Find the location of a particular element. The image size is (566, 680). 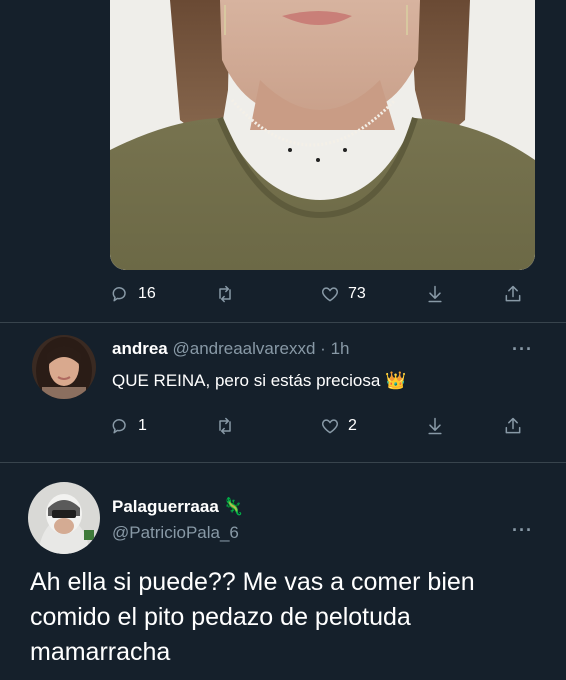

author-name: Palaguerraaa 🦎 is located at coordinates (178, 507).